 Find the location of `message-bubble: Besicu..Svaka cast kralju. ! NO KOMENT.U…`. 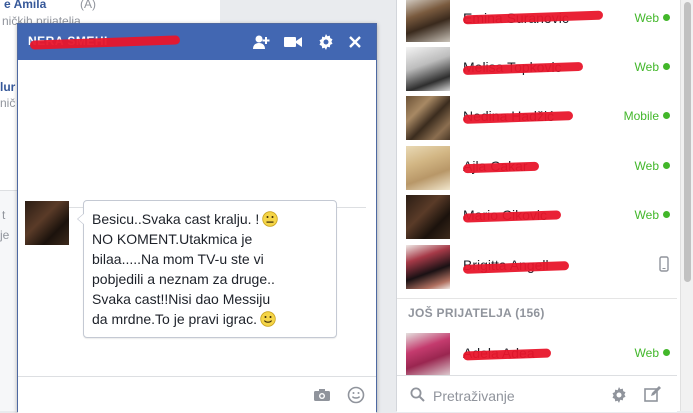

message-bubble: Besicu..Svaka cast kralju. ! NO KOMENT.U… is located at coordinates (207, 269).